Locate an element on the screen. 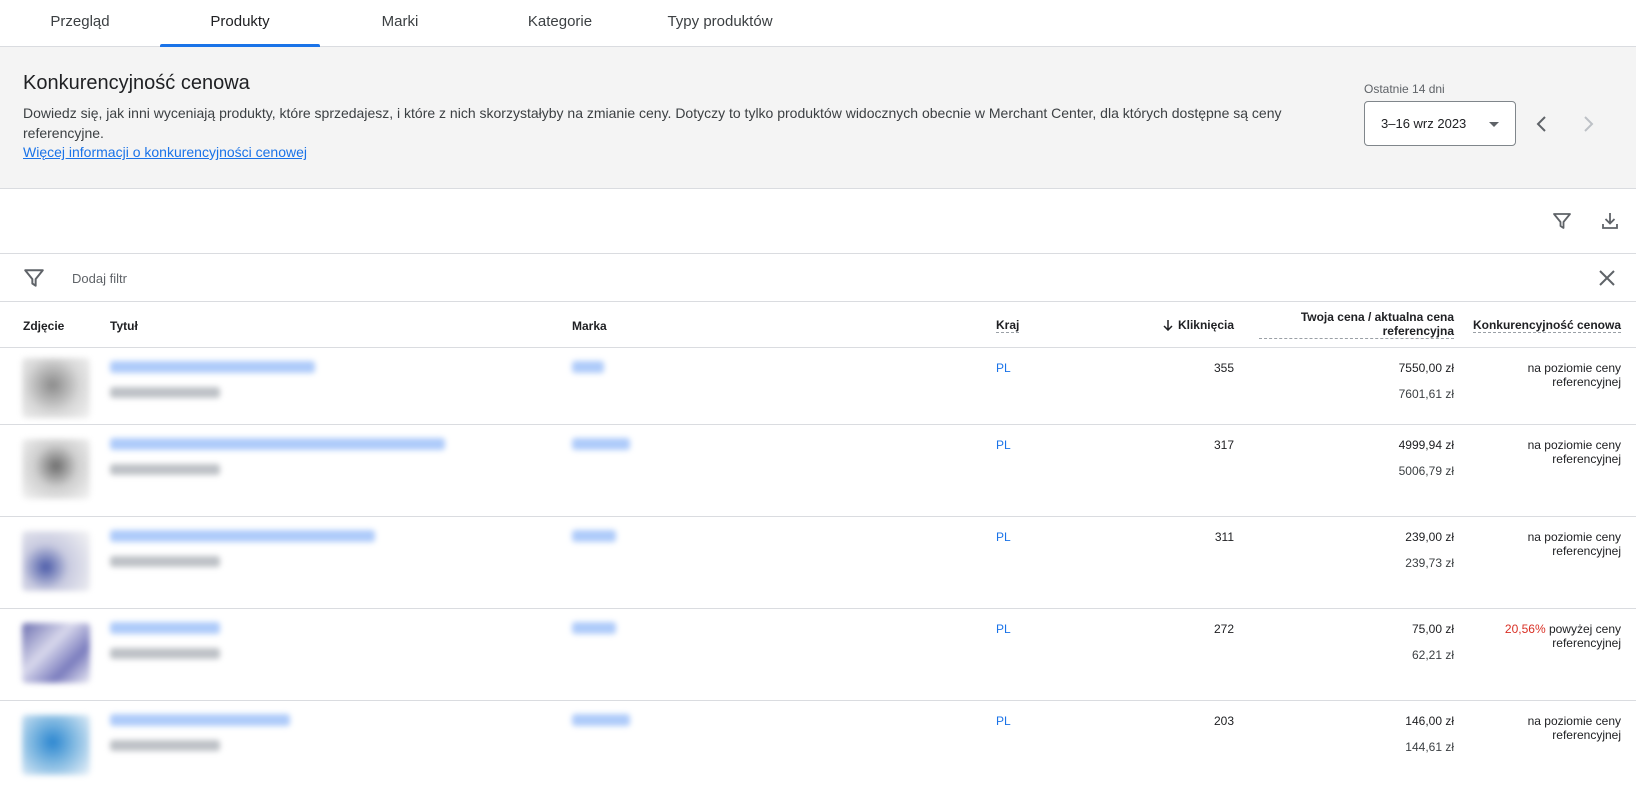  column-header-title: Tytuł is located at coordinates (124, 326).